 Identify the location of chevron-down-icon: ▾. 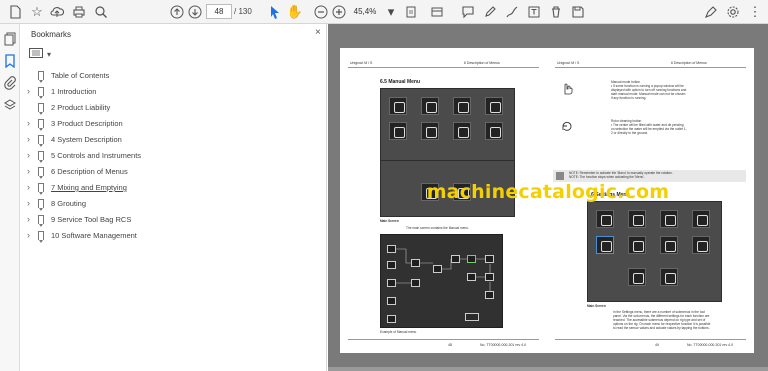
(49, 54).